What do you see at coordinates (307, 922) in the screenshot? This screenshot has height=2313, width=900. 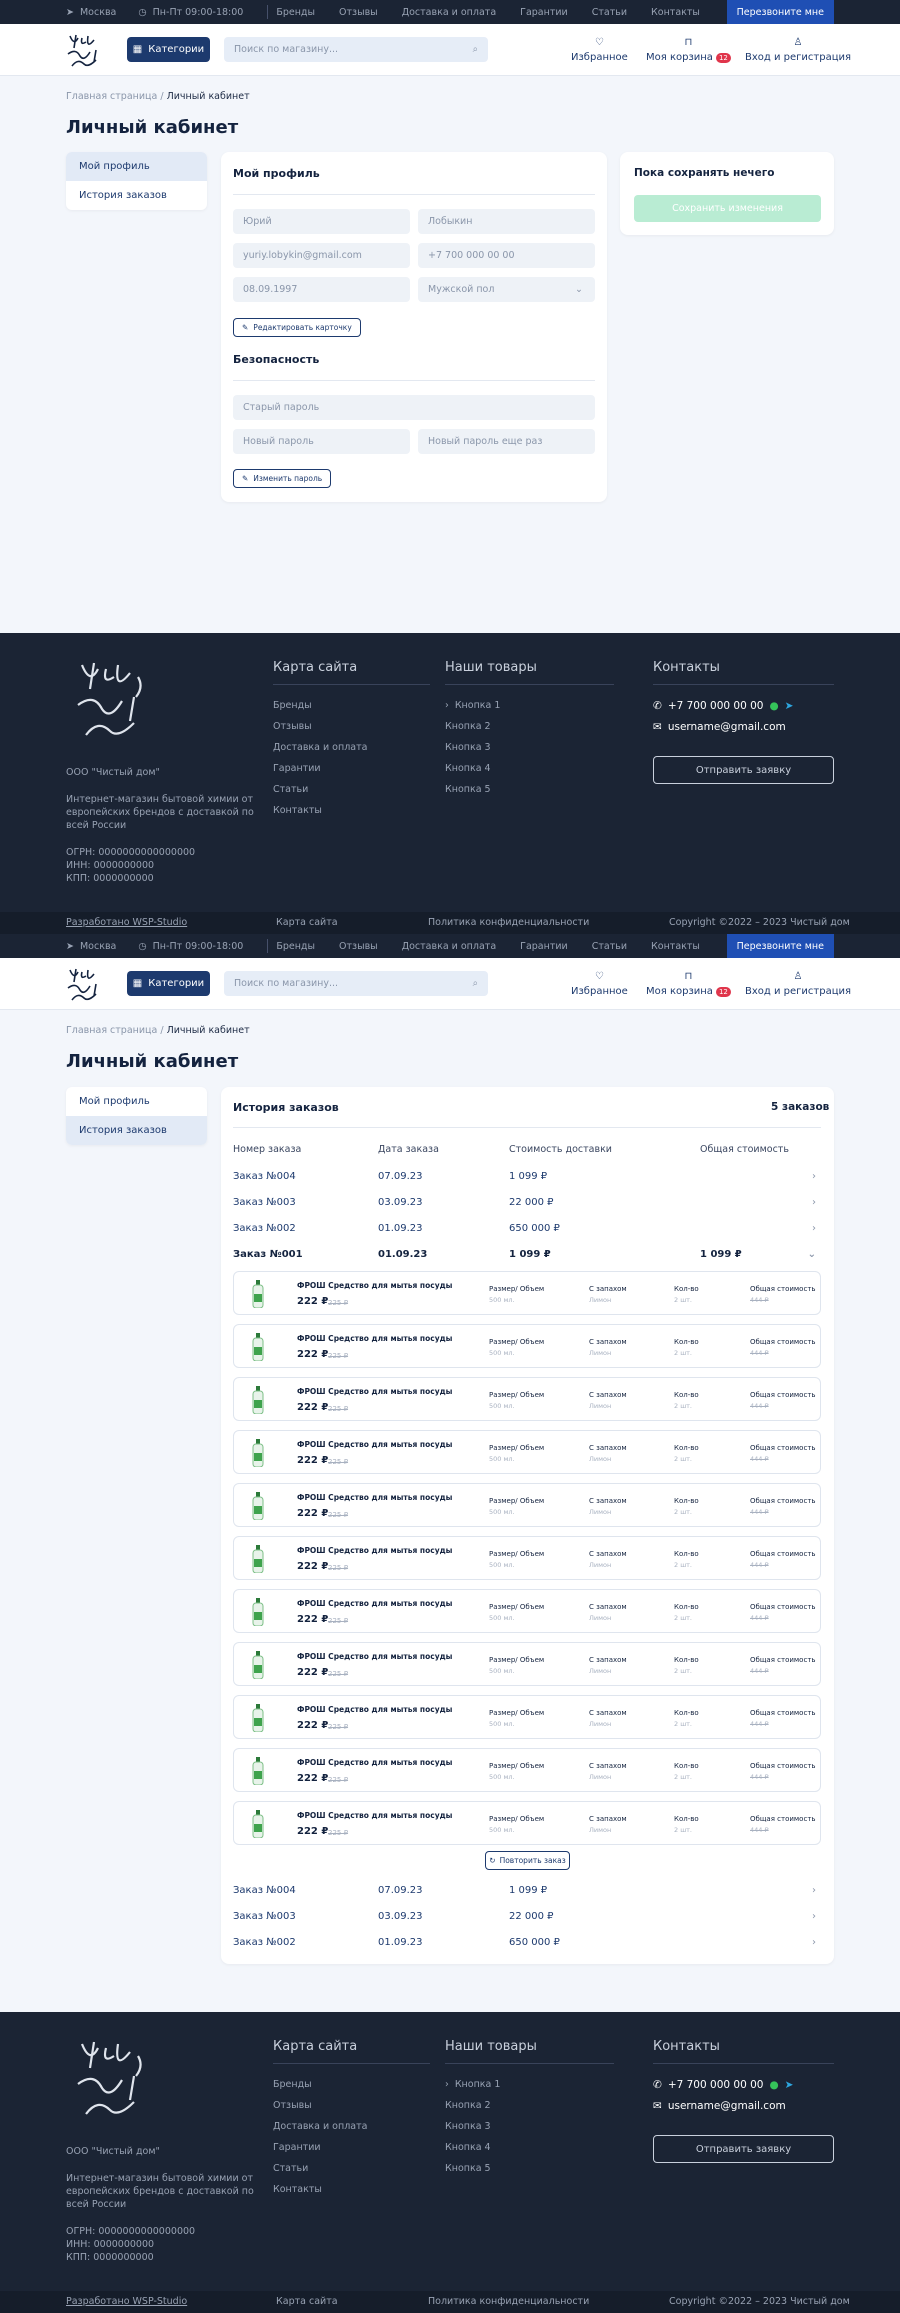 I see `sitemap-link: Карта сайта` at bounding box center [307, 922].